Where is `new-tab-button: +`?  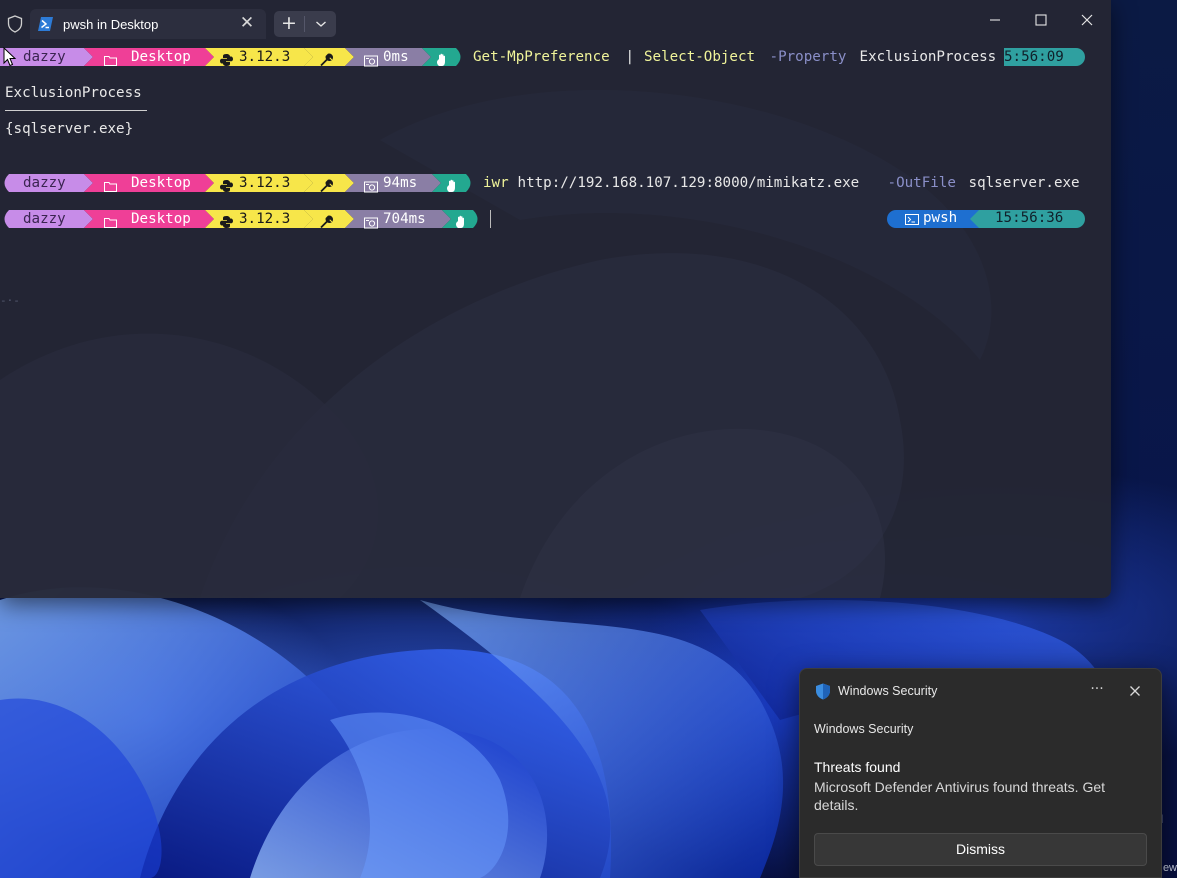
new-tab-button: + is located at coordinates (289, 24).